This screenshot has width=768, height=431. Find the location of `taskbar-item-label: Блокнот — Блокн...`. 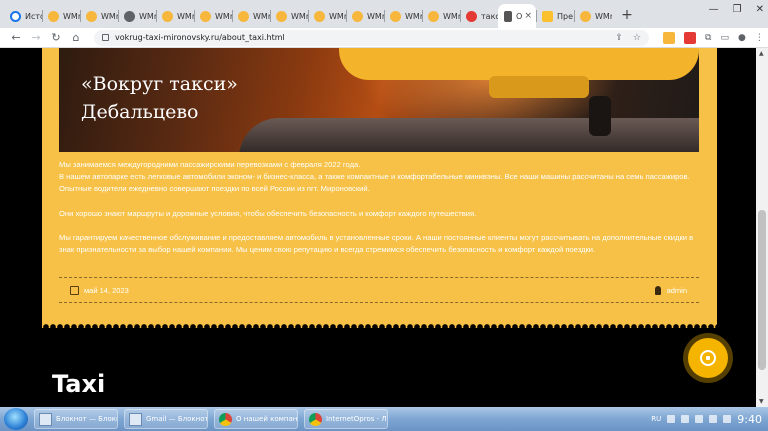

taskbar-item-label: Блокнот — Блокн... is located at coordinates (86, 419).